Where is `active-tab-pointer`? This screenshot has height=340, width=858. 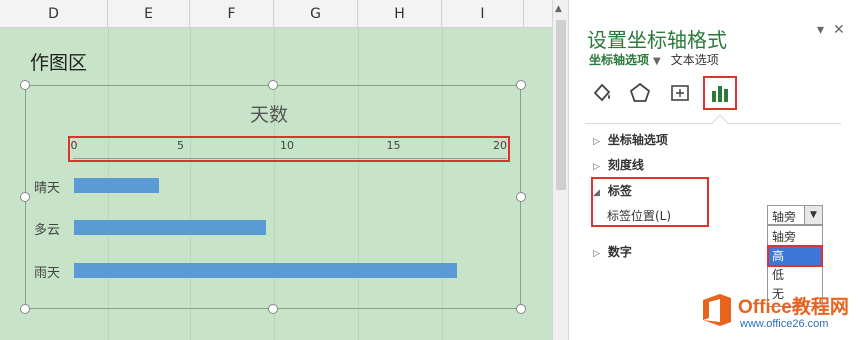
active-tab-pointer is located at coordinates (720, 123).